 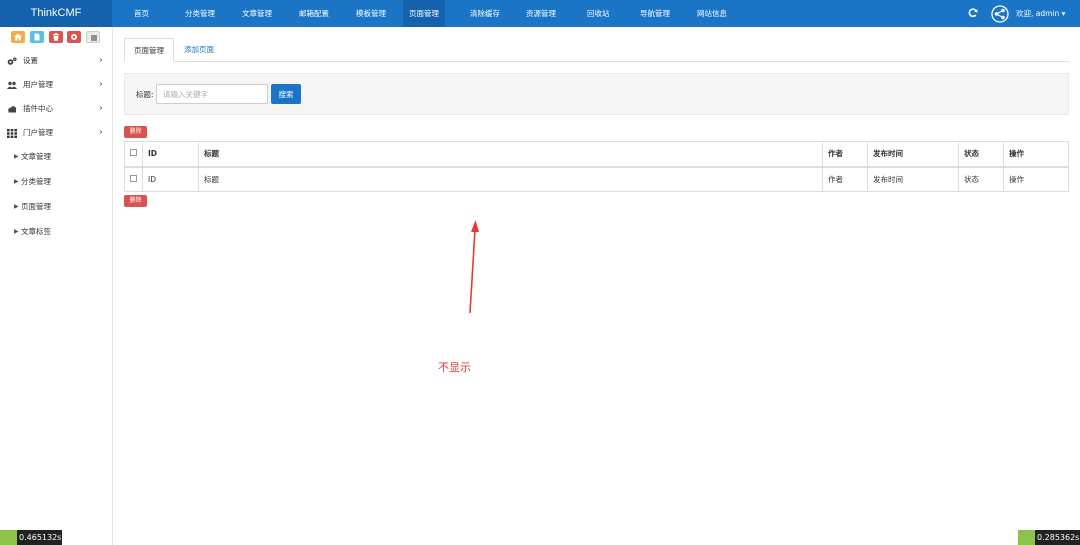 I want to click on search-panel: 标题: 搜索, so click(x=596, y=94).